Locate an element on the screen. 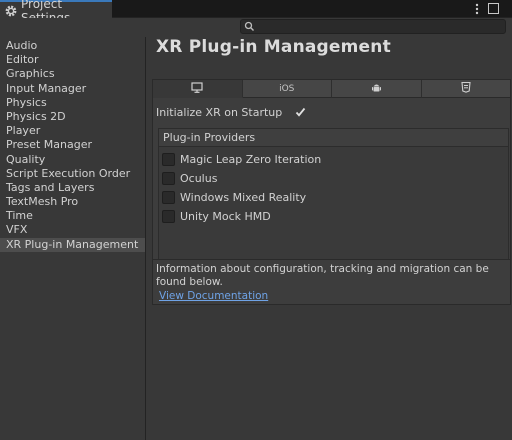 The height and width of the screenshot is (440, 512). provider-label: Oculus is located at coordinates (199, 178).